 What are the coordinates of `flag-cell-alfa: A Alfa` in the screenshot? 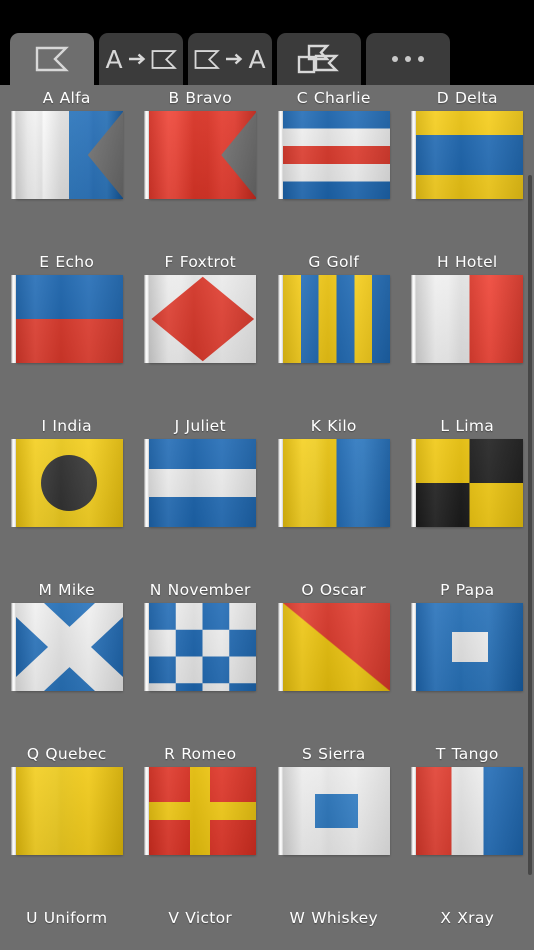 It's located at (67, 167).